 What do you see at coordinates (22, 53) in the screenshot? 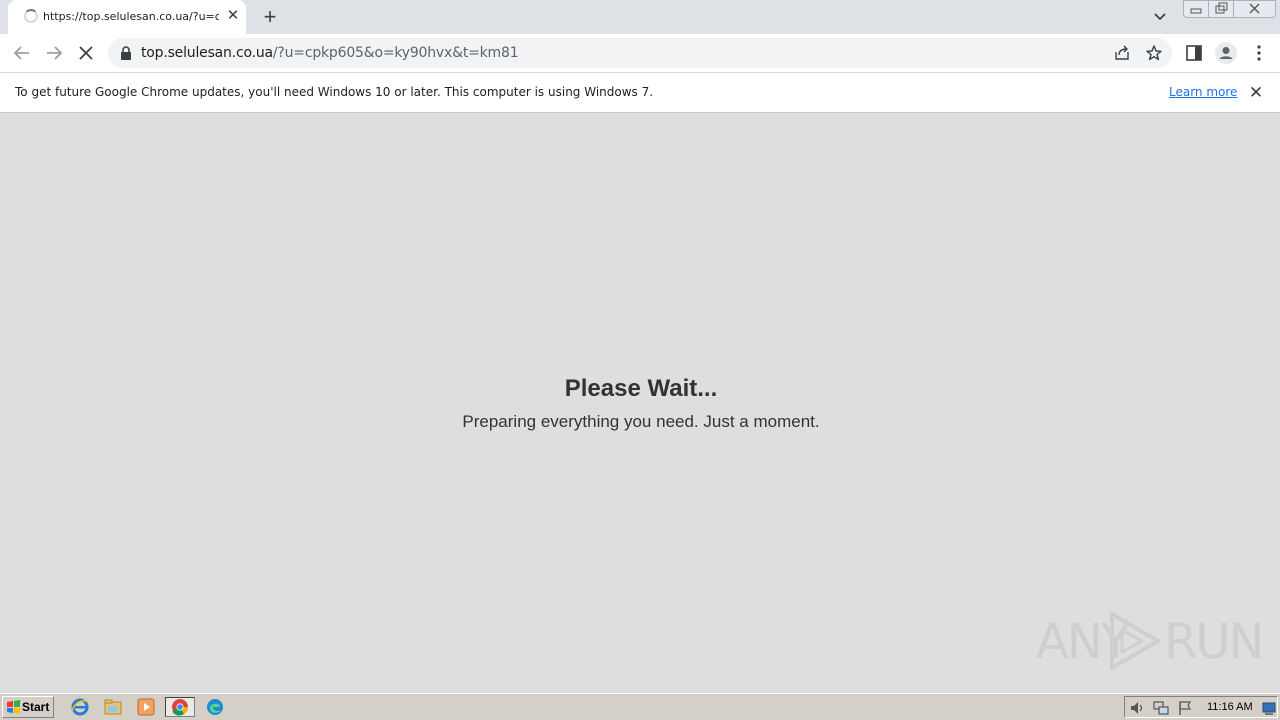
I see `back-arrow-icon` at bounding box center [22, 53].